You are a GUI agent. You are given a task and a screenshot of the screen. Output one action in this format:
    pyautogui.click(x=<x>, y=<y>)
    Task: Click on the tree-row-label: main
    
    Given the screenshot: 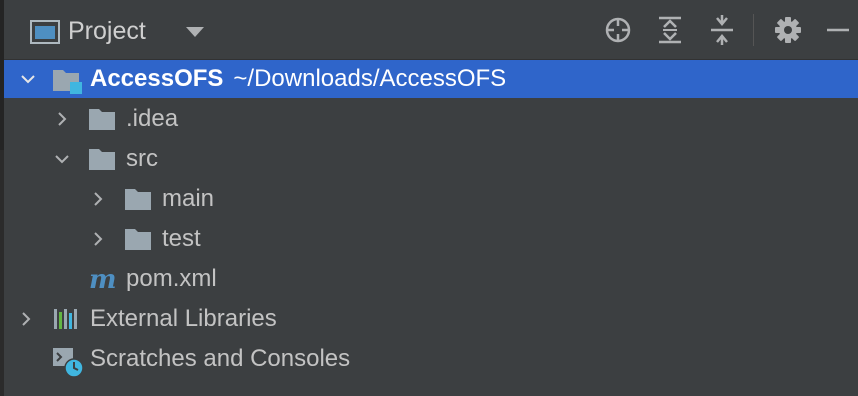 What is the action you would take?
    pyautogui.click(x=188, y=198)
    